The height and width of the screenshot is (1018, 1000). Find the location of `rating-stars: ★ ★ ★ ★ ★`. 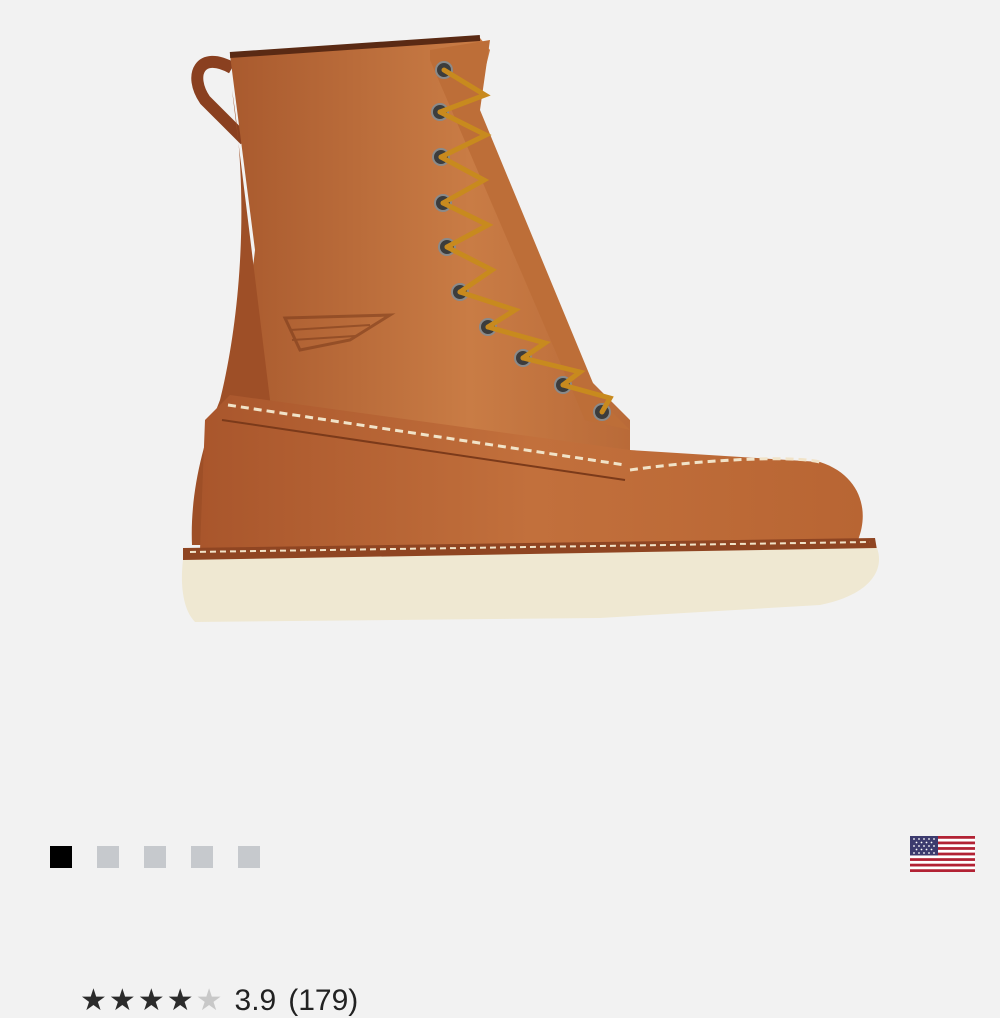

rating-stars: ★ ★ ★ ★ ★ is located at coordinates (151, 1001).